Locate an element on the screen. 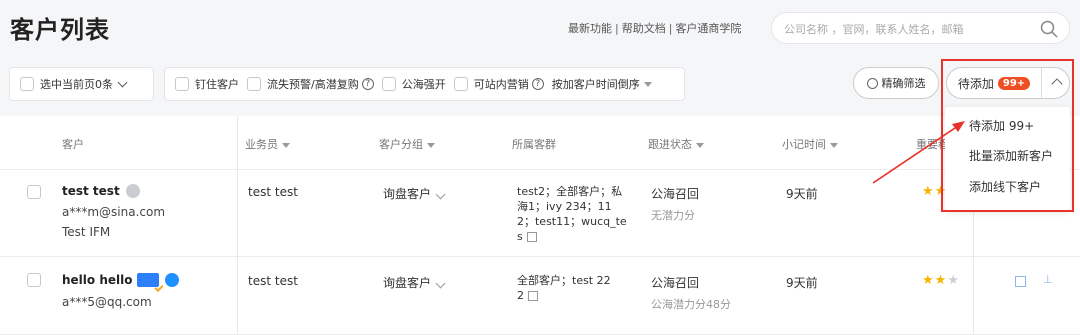 This screenshot has height=335, width=1080. importance-stars: ★★★ is located at coordinates (941, 280).